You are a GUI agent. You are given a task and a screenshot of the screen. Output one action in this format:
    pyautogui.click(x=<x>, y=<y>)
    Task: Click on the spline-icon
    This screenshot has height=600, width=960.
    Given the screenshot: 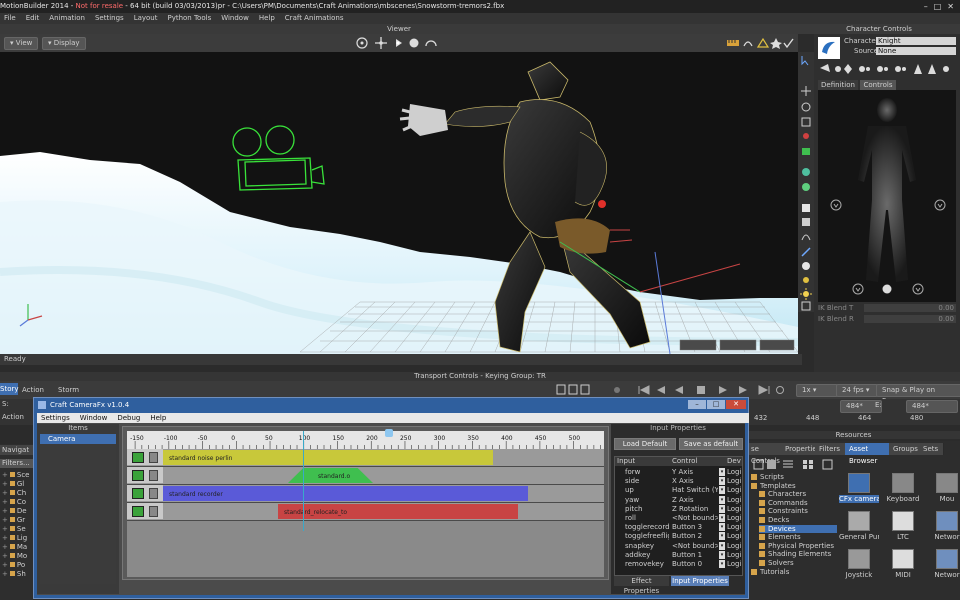 What is the action you would take?
    pyautogui.click(x=806, y=237)
    